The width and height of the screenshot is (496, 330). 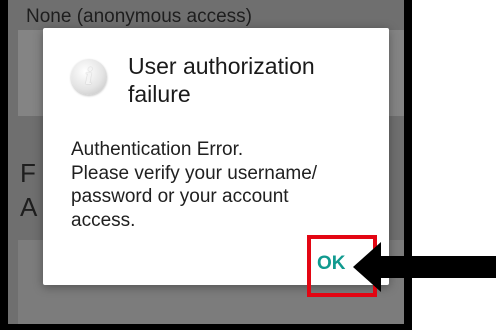 What do you see at coordinates (157, 149) in the screenshot?
I see `dialog-message-line: Authentication Error.` at bounding box center [157, 149].